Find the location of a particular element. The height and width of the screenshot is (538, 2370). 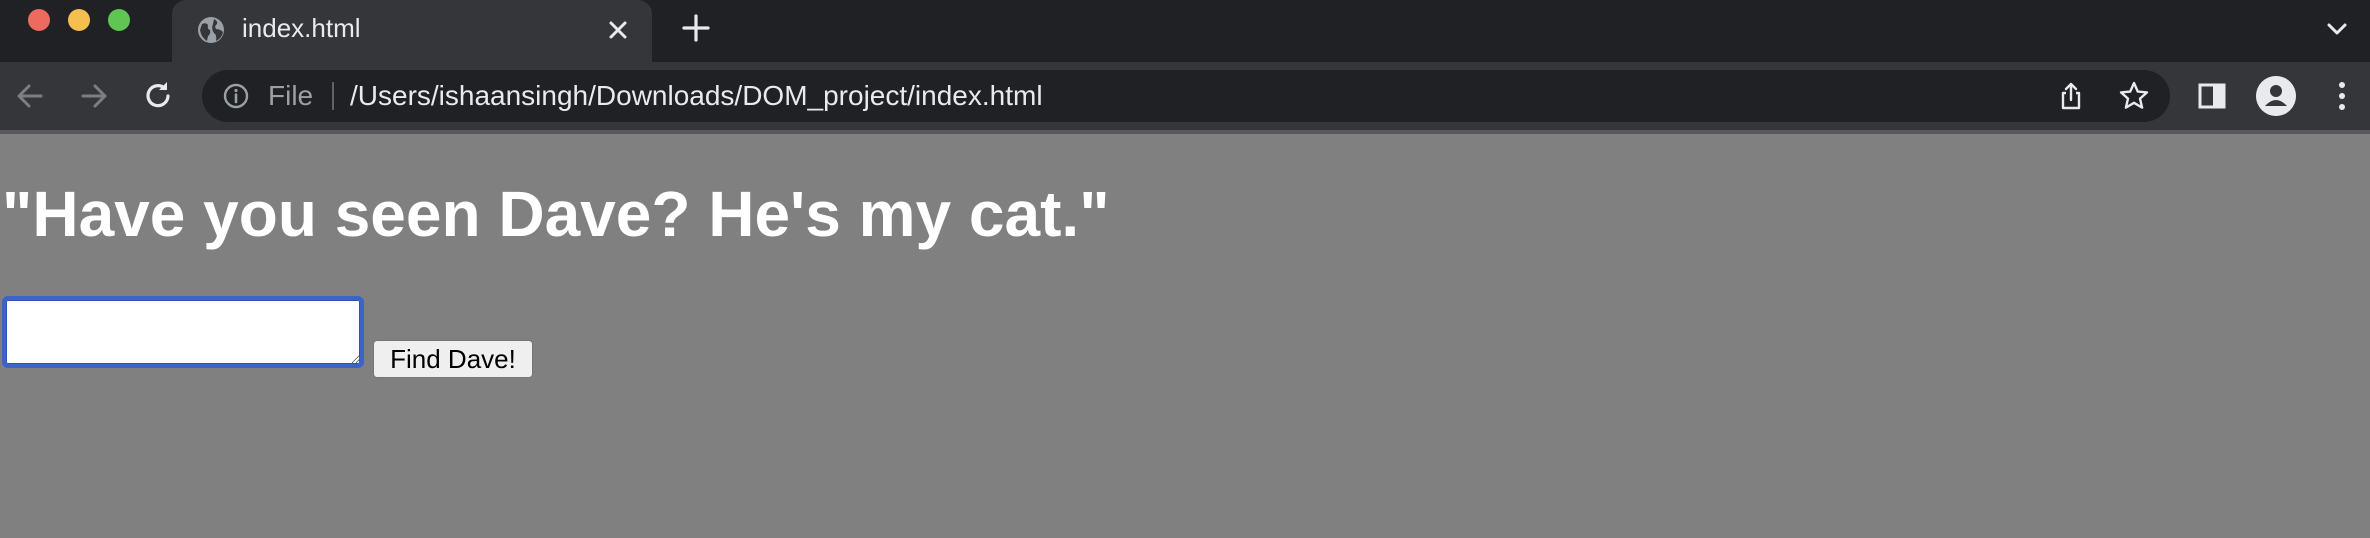

kebab-menu-icon is located at coordinates (2342, 96).